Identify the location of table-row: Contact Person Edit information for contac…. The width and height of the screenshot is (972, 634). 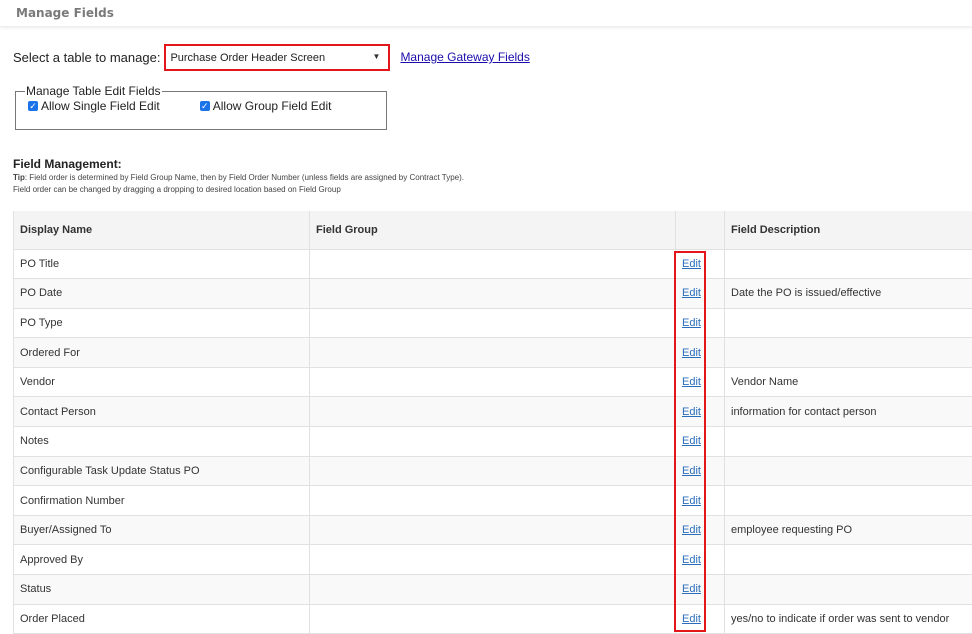
(493, 412).